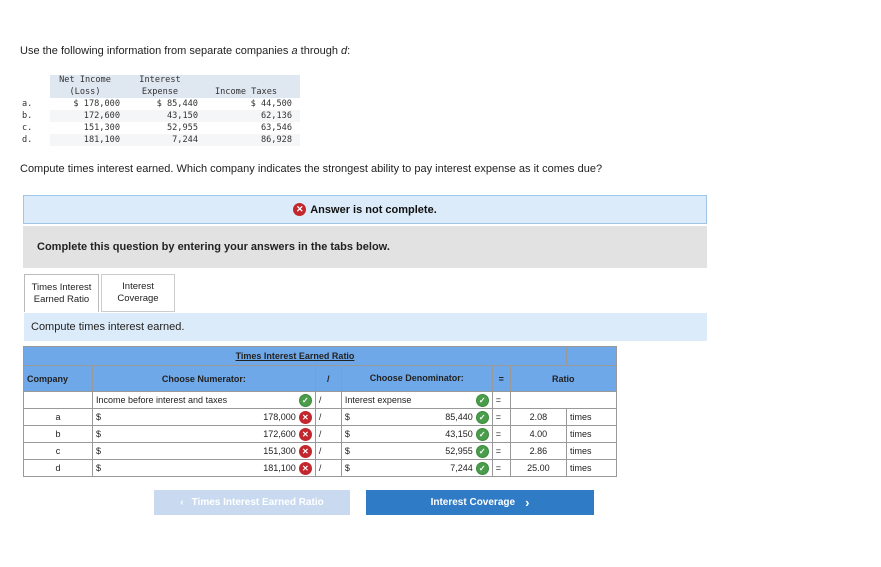 This screenshot has width=881, height=567. I want to click on denominator-value: 85,440, so click(459, 417).